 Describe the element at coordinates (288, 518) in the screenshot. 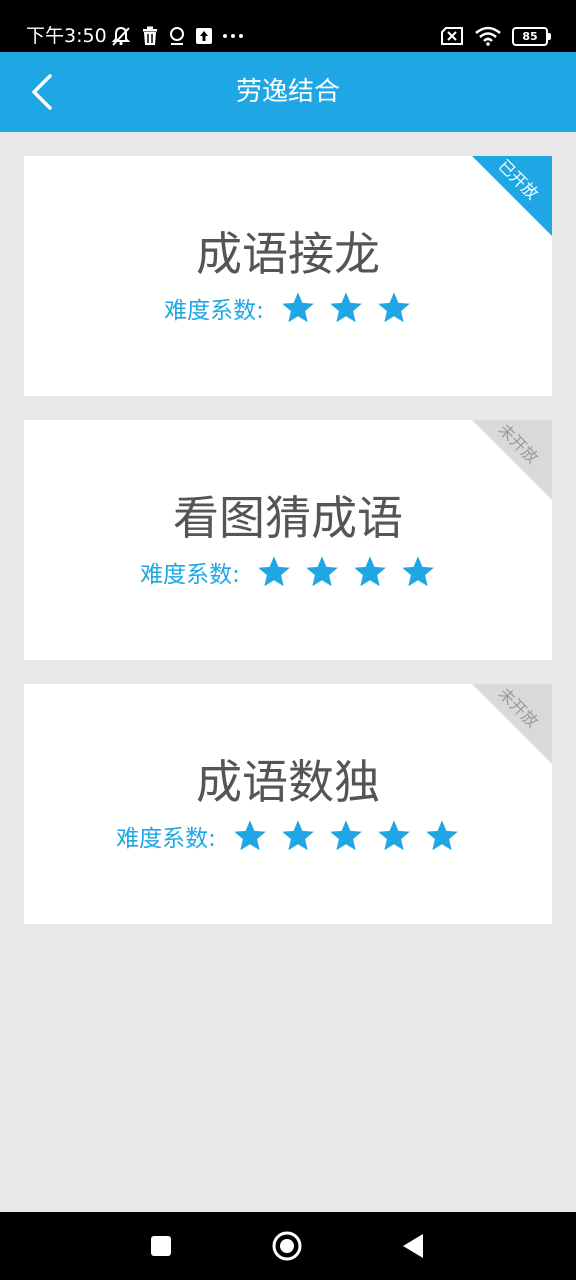

I see `game-title: 看图猜成语` at that location.